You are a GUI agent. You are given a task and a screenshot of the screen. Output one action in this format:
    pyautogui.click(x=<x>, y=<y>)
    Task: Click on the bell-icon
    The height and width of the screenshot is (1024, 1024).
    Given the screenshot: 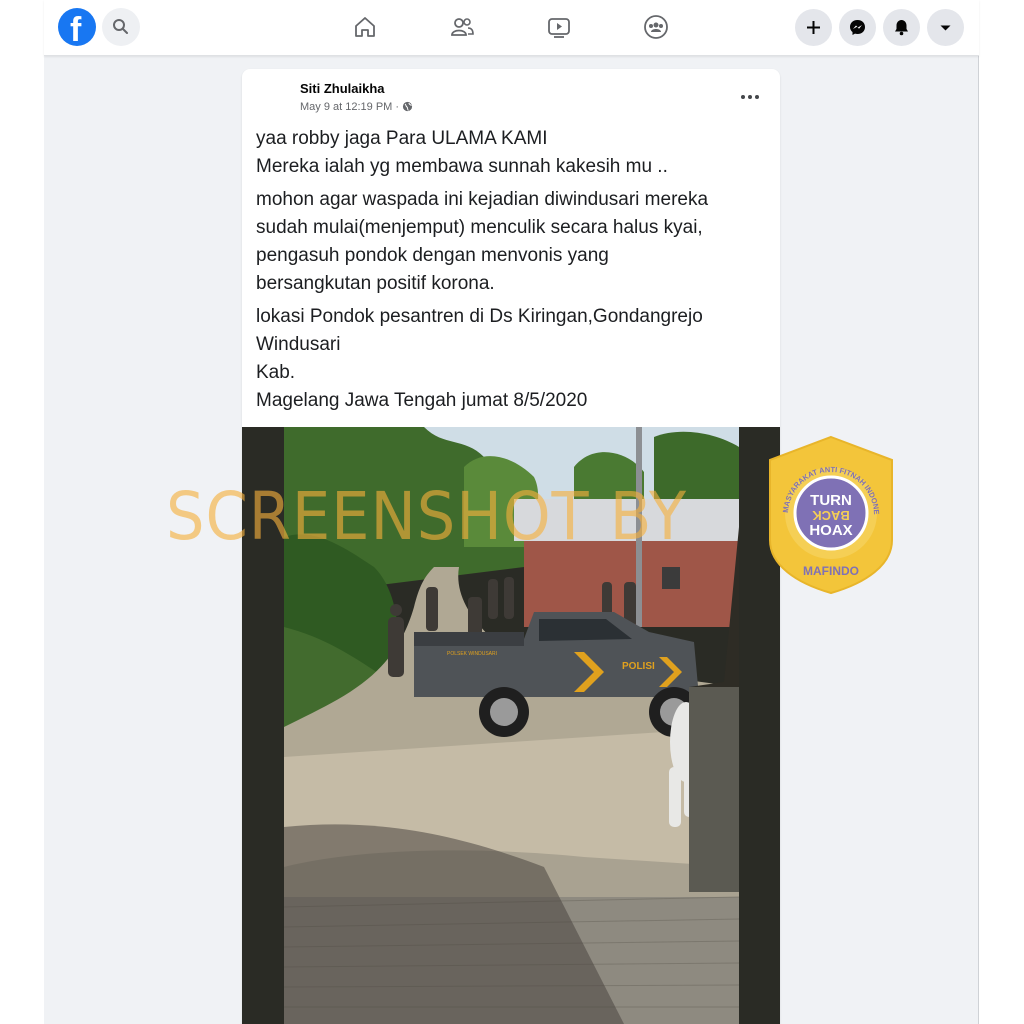 What is the action you would take?
    pyautogui.click(x=901, y=28)
    